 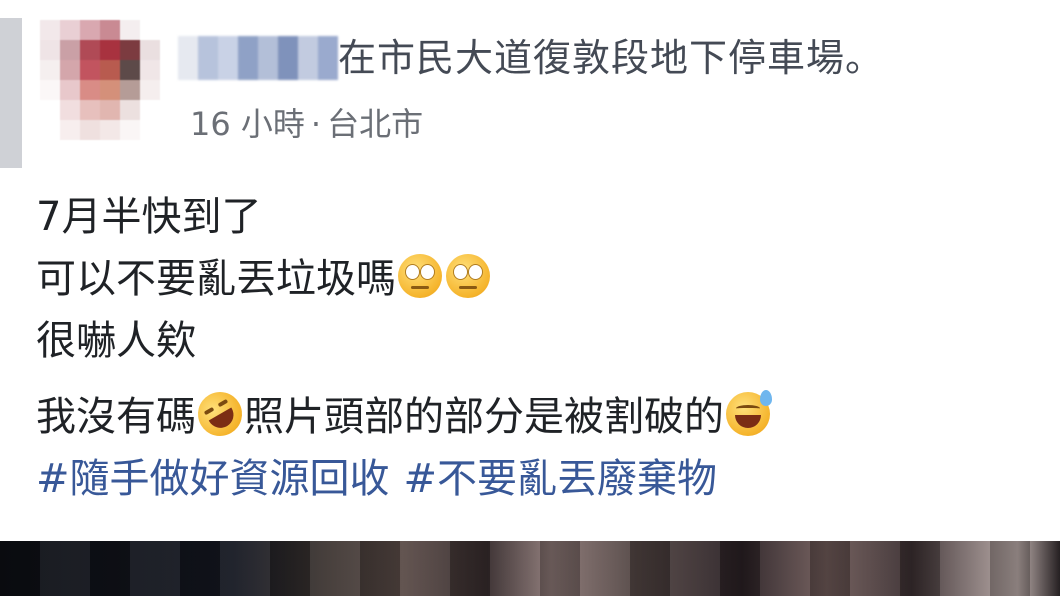 What do you see at coordinates (258, 58) in the screenshot?
I see `blurred-user-name` at bounding box center [258, 58].